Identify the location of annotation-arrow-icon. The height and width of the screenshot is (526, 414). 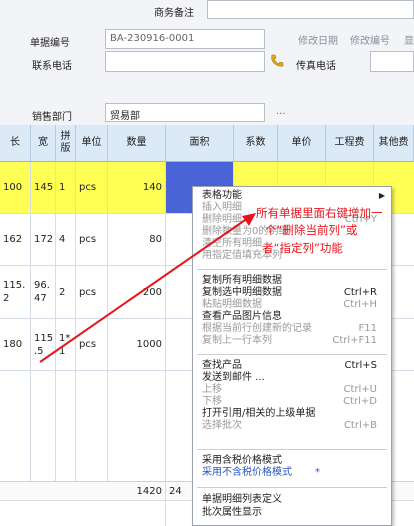
(147, 288).